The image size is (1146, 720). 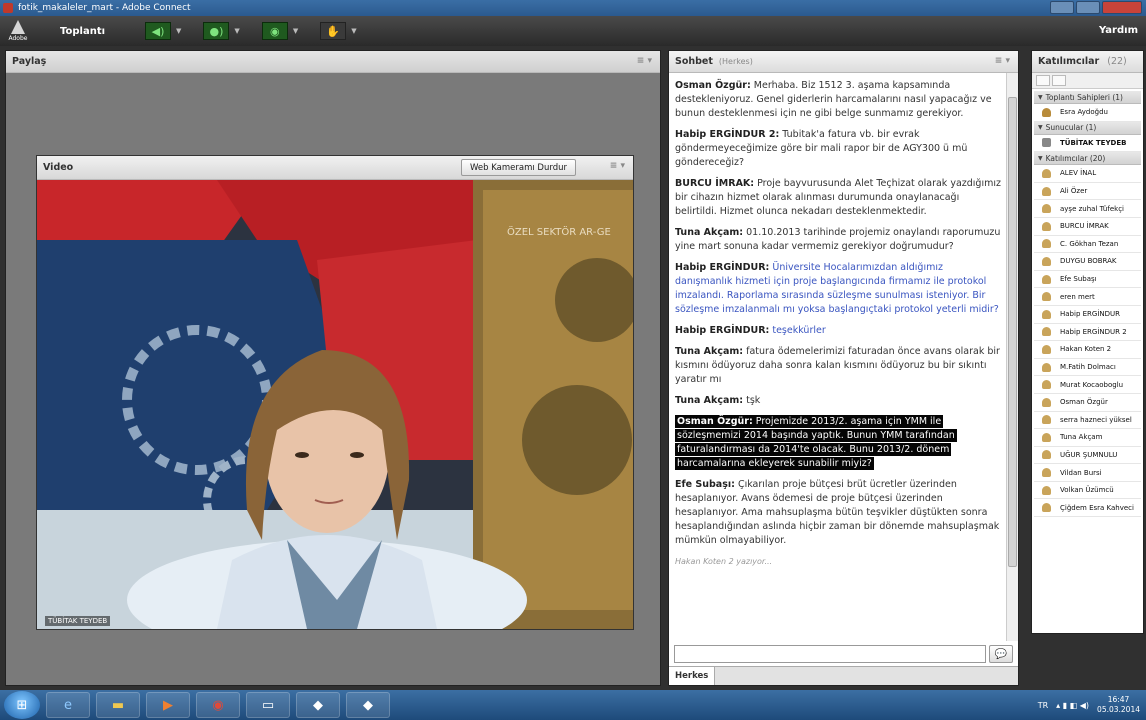 What do you see at coordinates (68, 705) in the screenshot?
I see `taskbar-ie: e` at bounding box center [68, 705].